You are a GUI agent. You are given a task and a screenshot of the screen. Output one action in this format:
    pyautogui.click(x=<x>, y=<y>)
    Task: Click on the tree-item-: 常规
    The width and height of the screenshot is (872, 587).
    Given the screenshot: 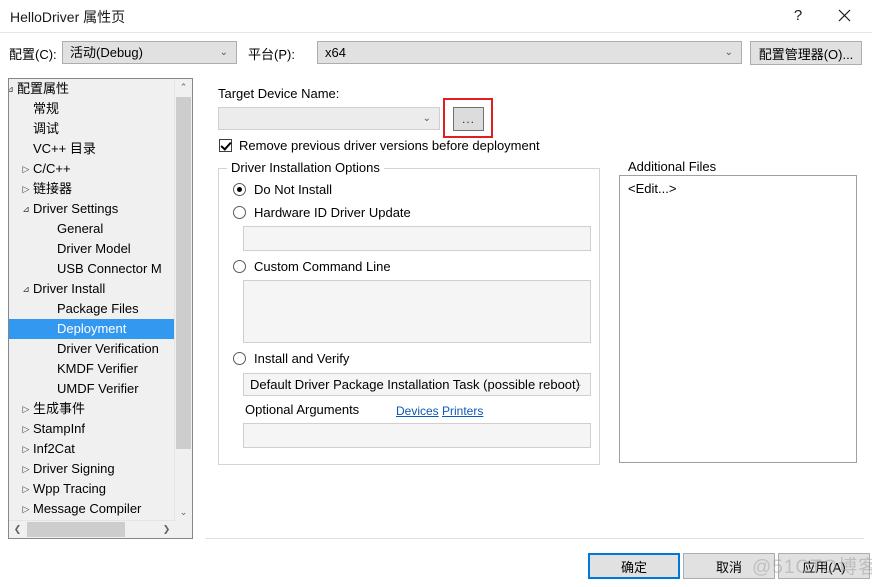 What is the action you would take?
    pyautogui.click(x=92, y=109)
    